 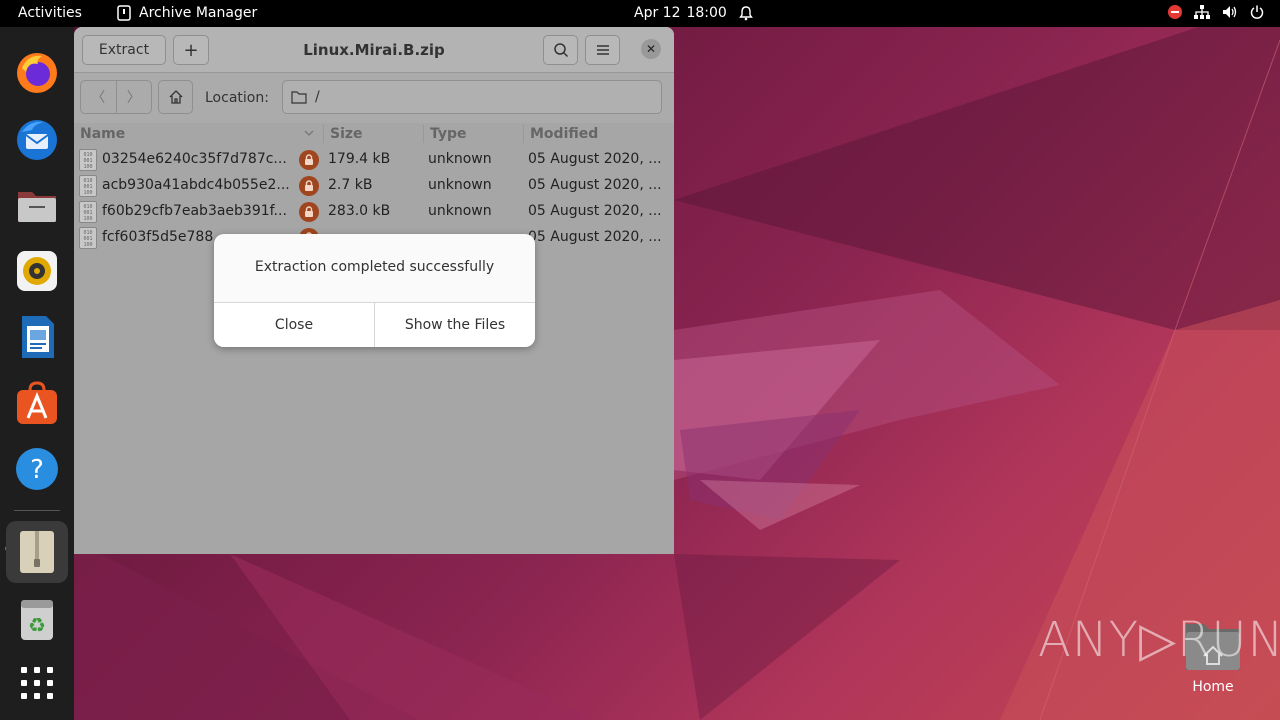 I want to click on home-button, so click(x=175, y=97).